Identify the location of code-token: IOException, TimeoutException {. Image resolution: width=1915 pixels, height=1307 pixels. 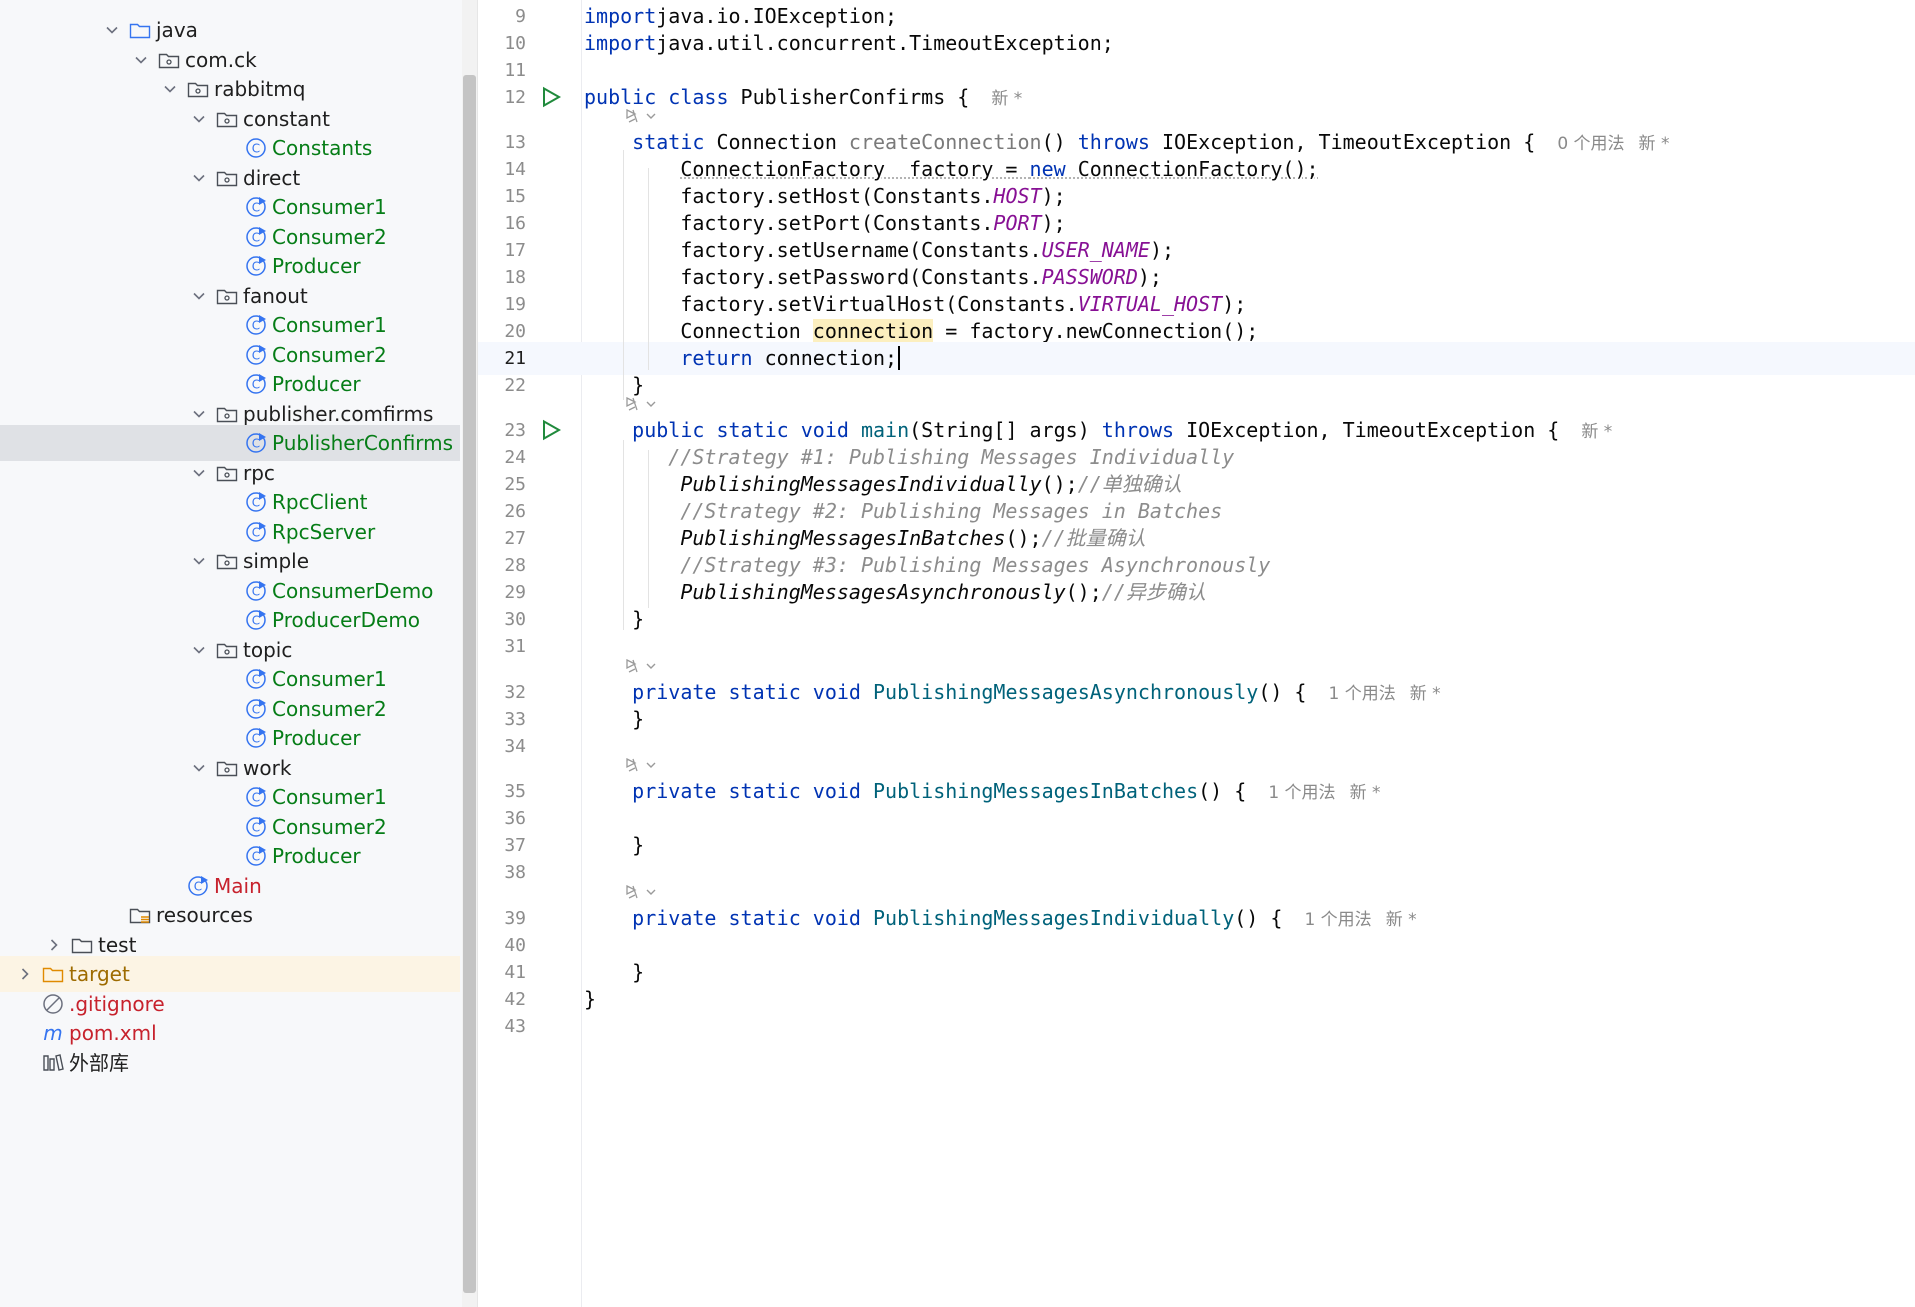
(1355, 142).